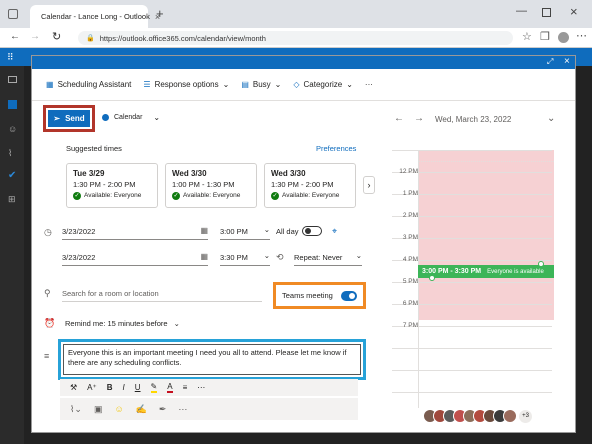 The width and height of the screenshot is (592, 444). I want to click on tab-actions-icon, so click(13, 14).